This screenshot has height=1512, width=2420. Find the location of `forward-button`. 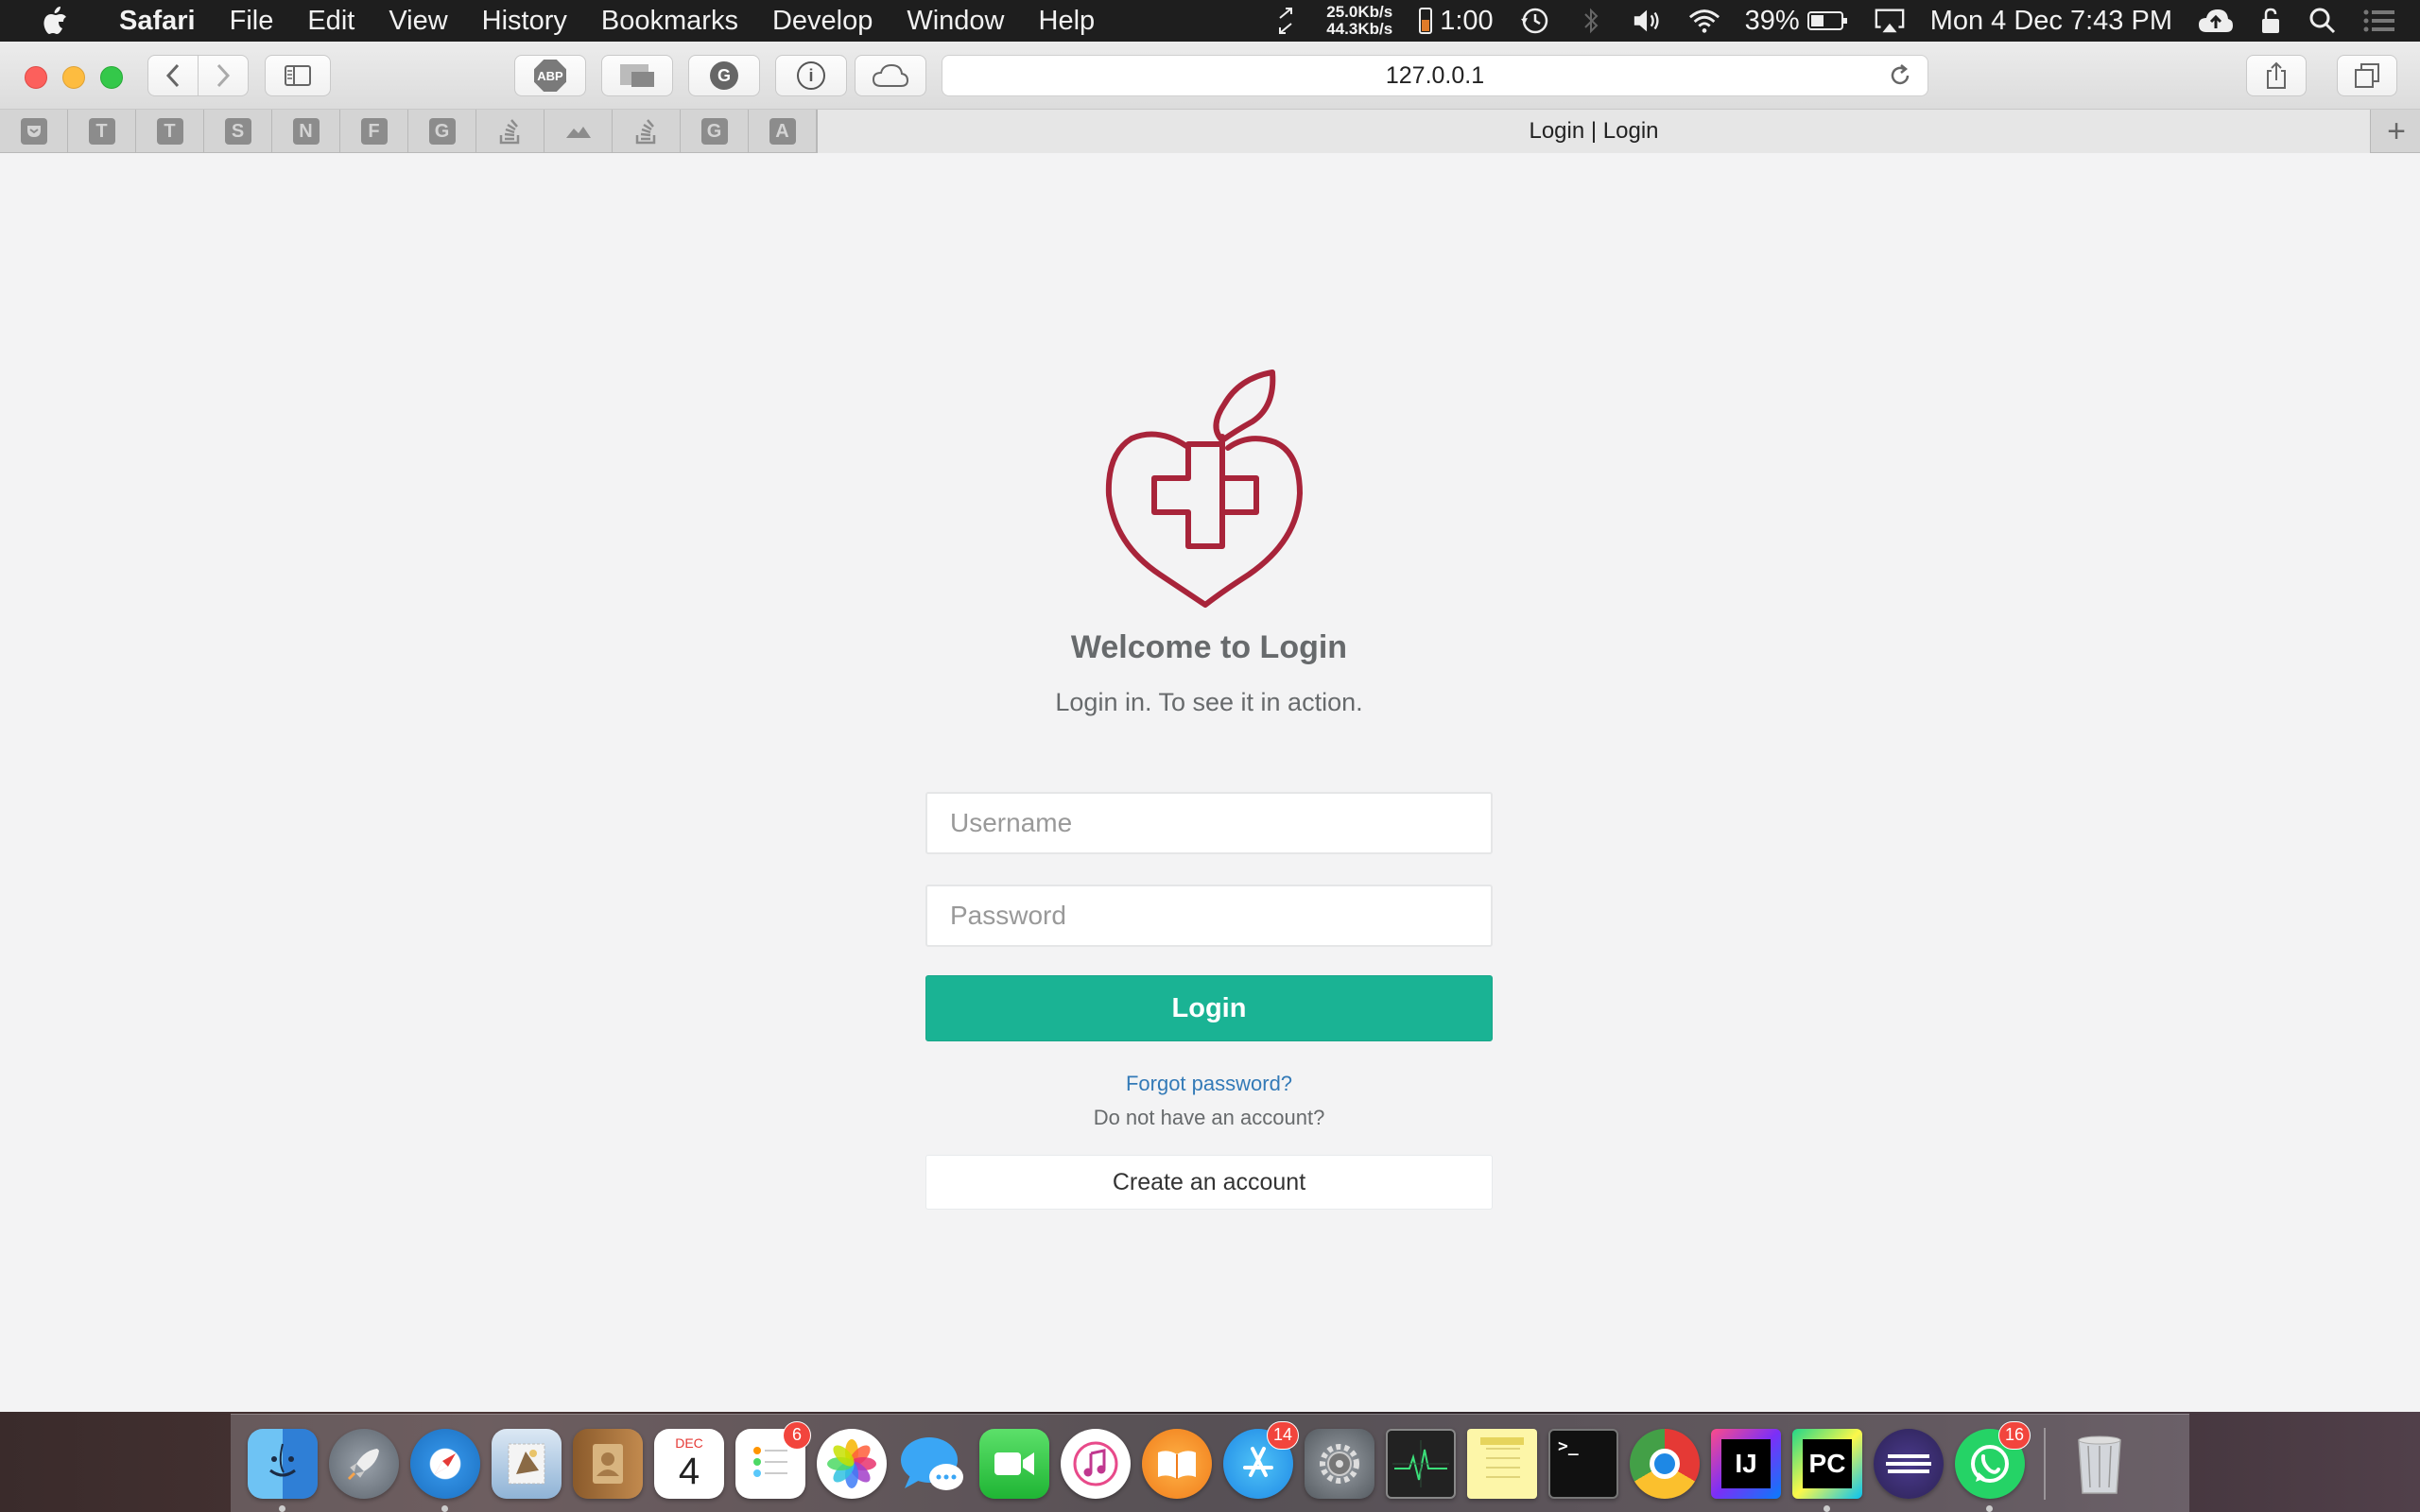

forward-button is located at coordinates (223, 75).